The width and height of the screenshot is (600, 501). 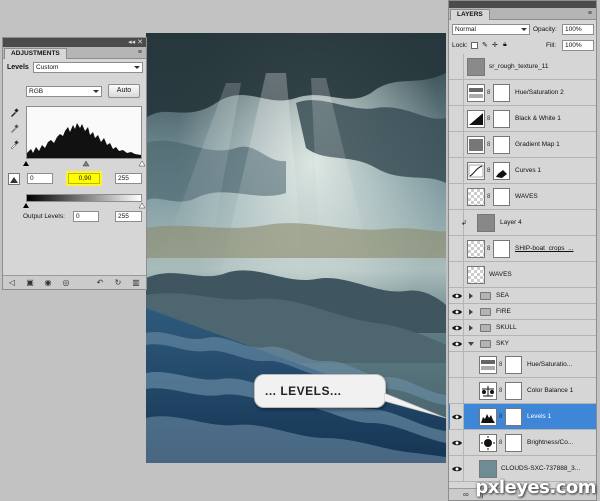 I want to click on layer-row: 8 Curves 1, so click(x=522, y=171).